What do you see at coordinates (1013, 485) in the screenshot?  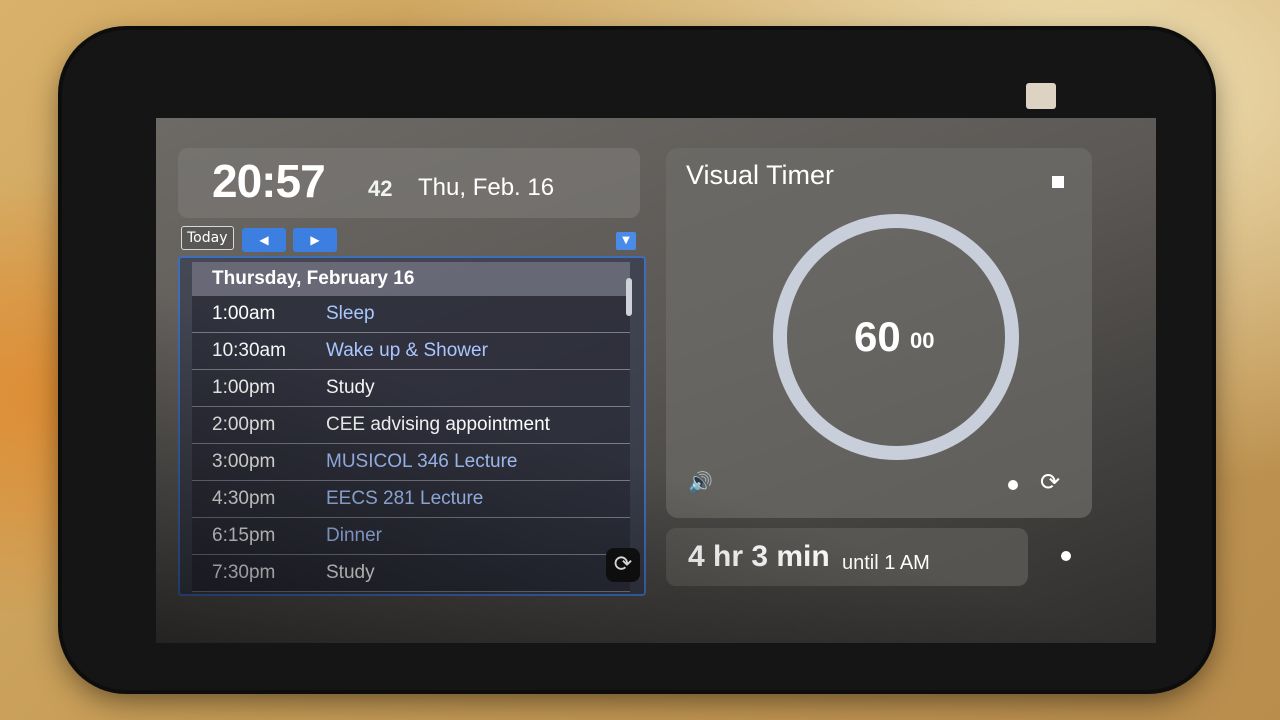 I see `timer-dot-indicator` at bounding box center [1013, 485].